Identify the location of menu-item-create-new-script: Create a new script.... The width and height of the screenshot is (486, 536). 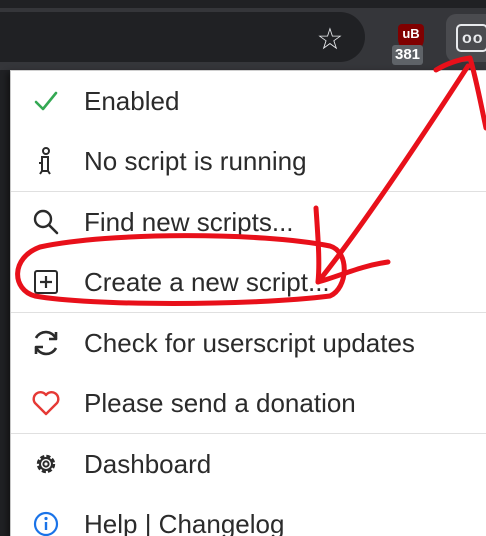
(248, 282).